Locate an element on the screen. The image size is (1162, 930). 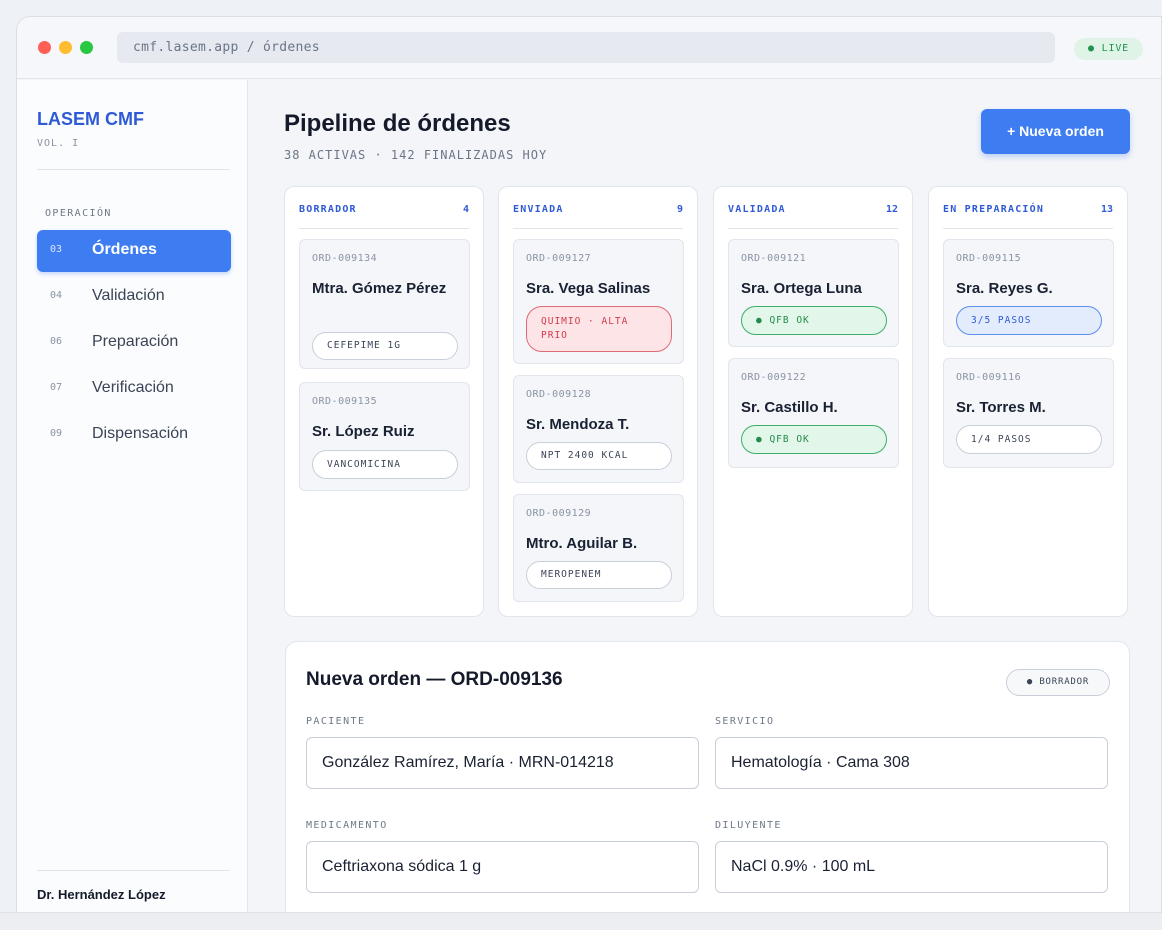
sidebar-item-verificacion: 07 Verificación is located at coordinates (134, 389).